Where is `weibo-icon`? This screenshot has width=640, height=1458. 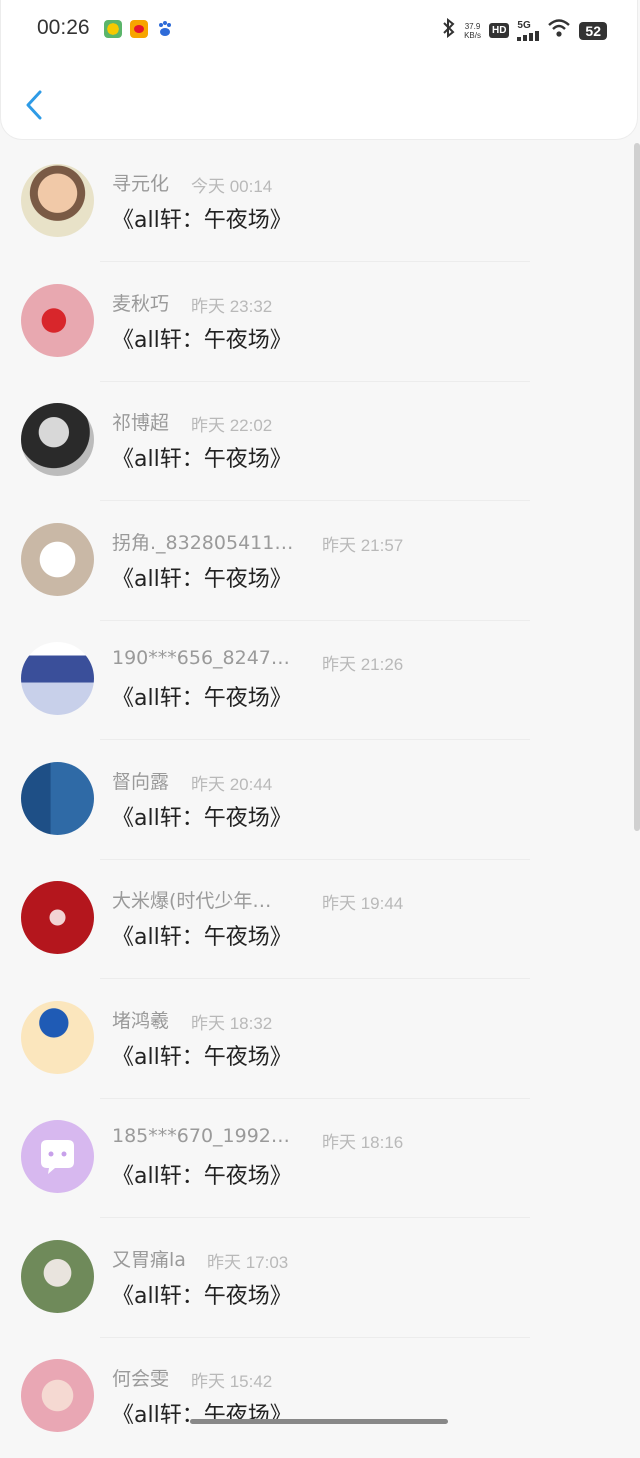 weibo-icon is located at coordinates (139, 29).